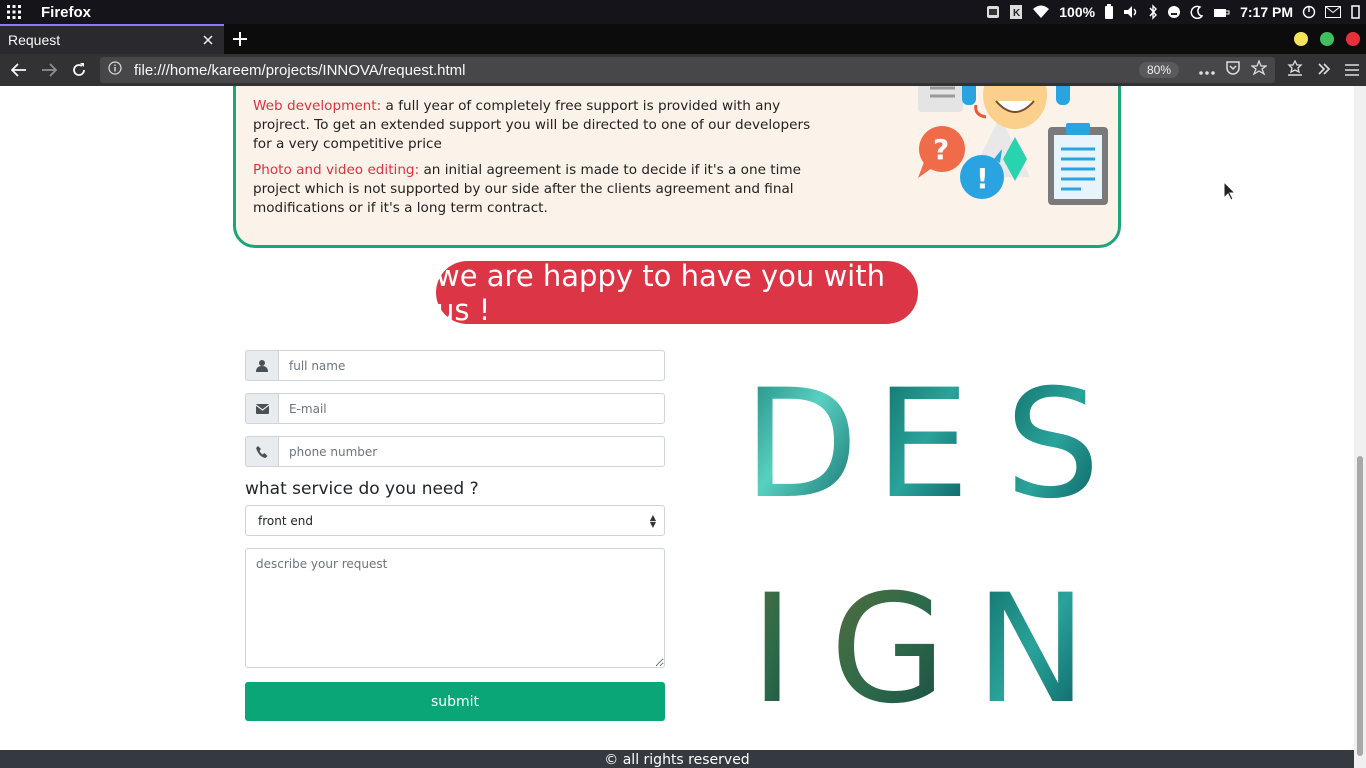 This screenshot has width=1366, height=768. I want to click on happy-banner: we are happy to have you with us !, so click(677, 293).